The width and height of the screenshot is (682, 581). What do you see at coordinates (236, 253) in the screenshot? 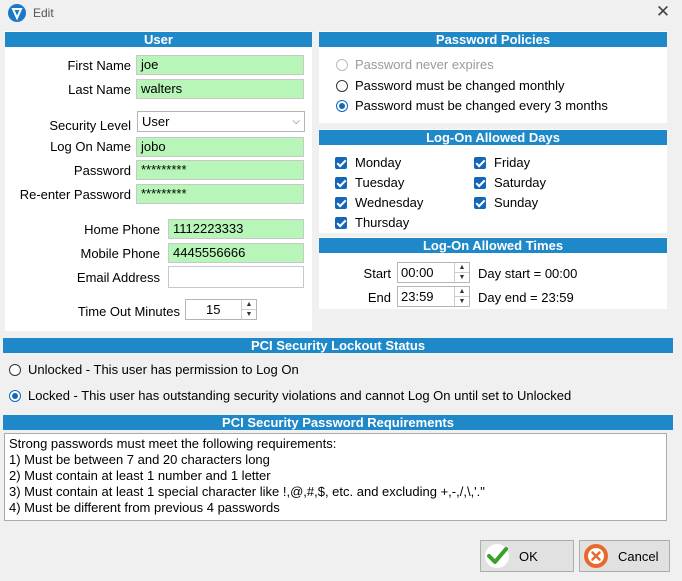
I see `mobile-phone-field: 4445556666` at bounding box center [236, 253].